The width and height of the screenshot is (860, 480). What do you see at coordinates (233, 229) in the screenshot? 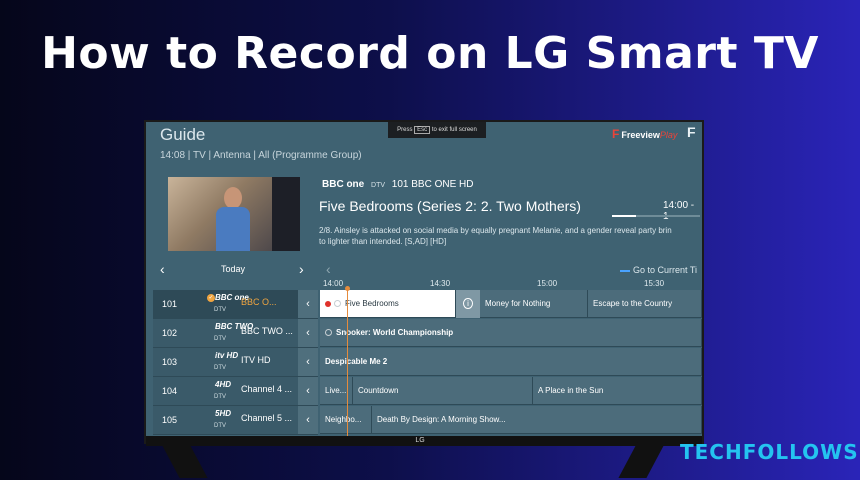
I see `person-shirt` at bounding box center [233, 229].